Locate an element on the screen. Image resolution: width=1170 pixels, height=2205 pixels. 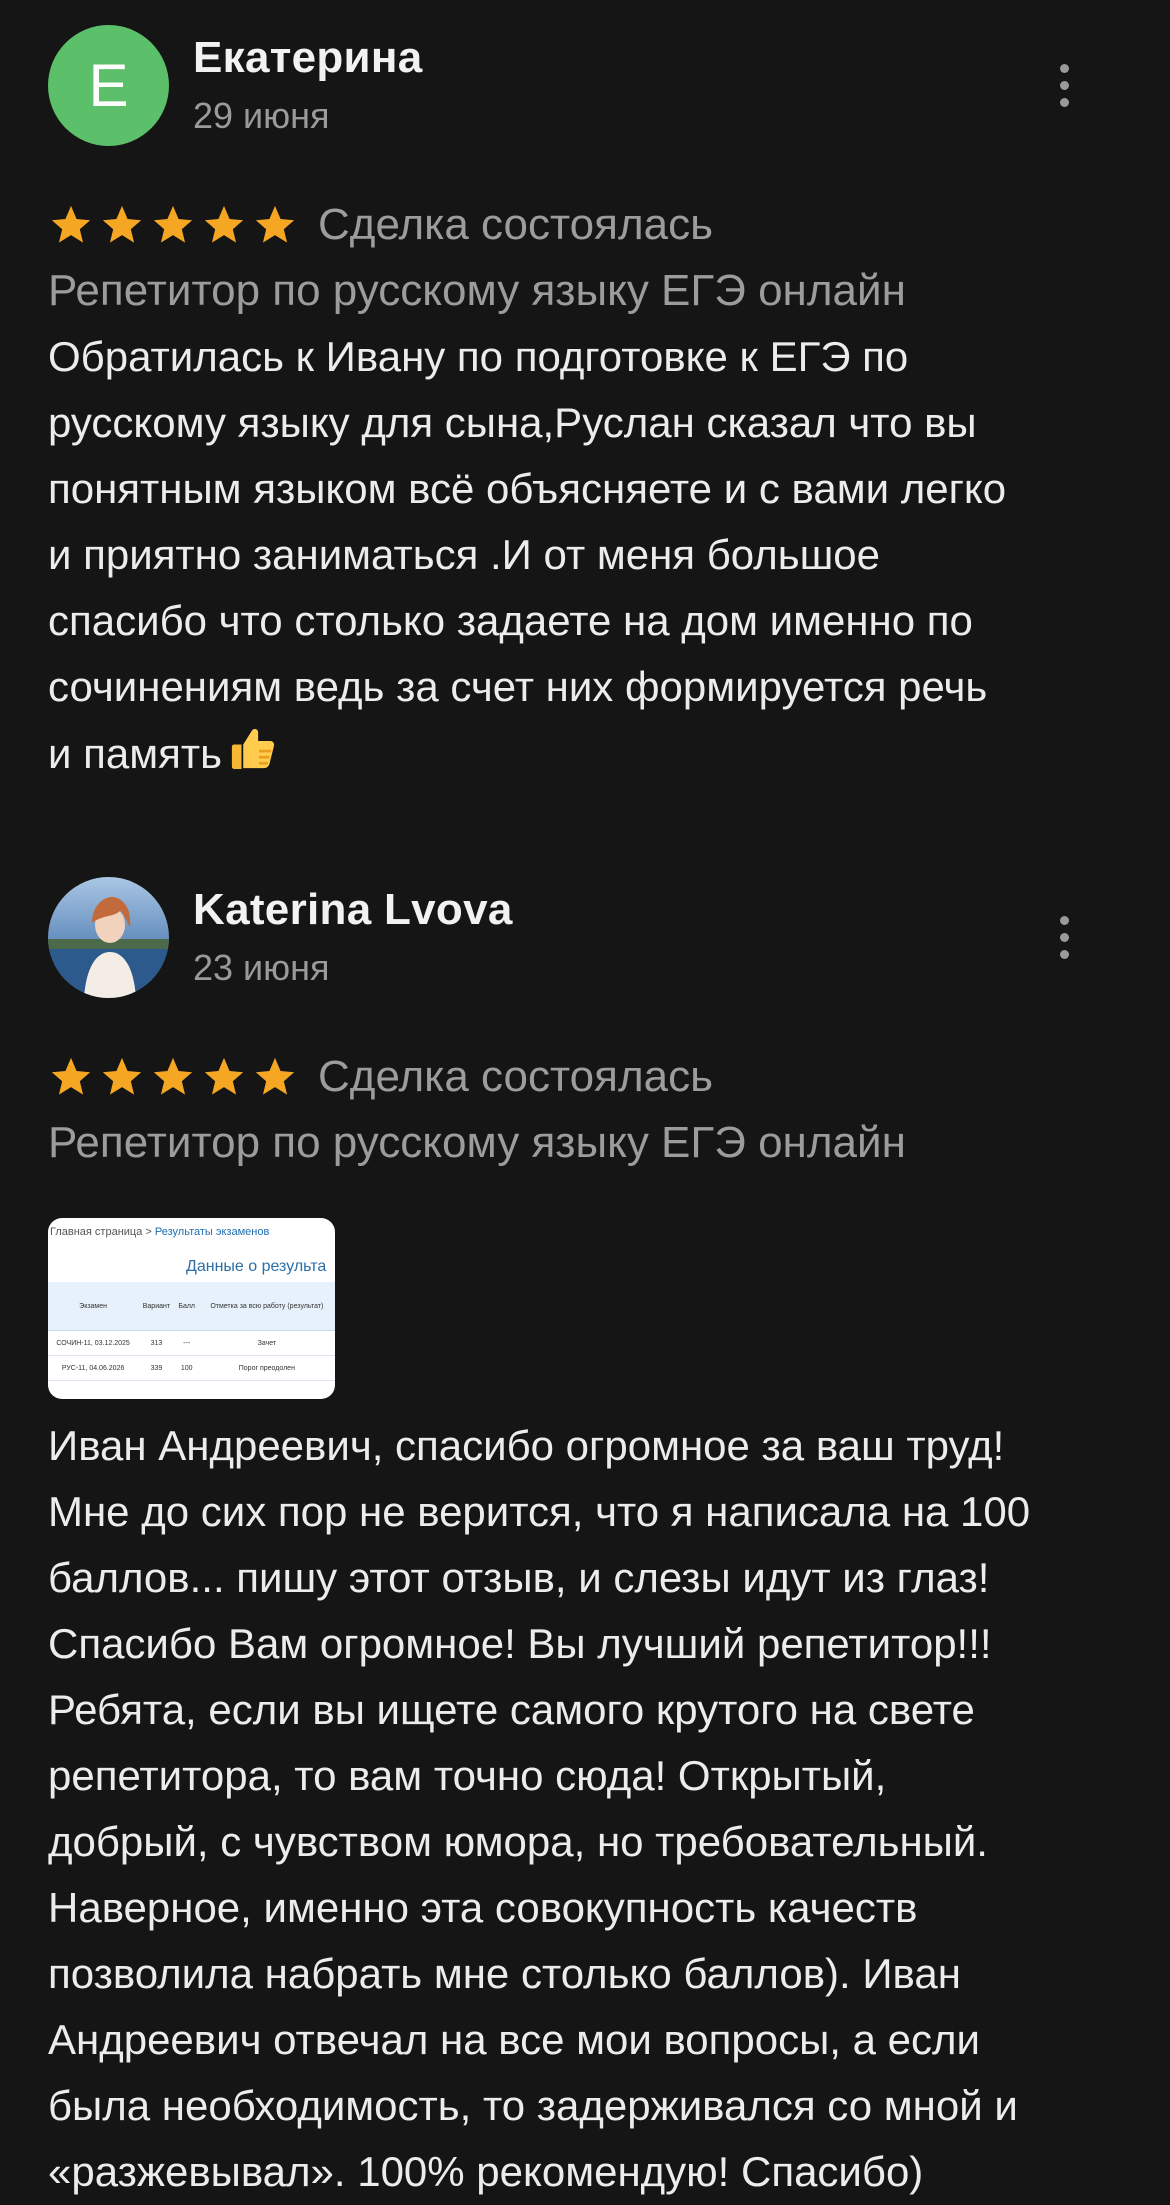
review-date: 23 июня is located at coordinates (261, 967).